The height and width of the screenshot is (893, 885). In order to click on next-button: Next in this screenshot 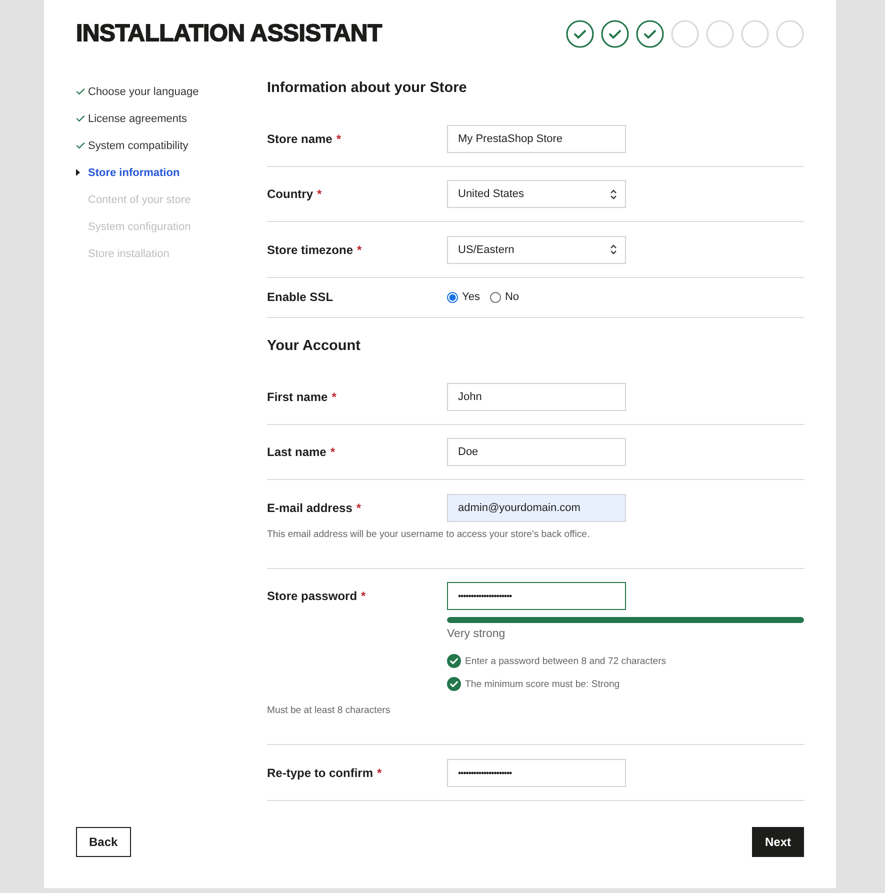, I will do `click(778, 841)`.